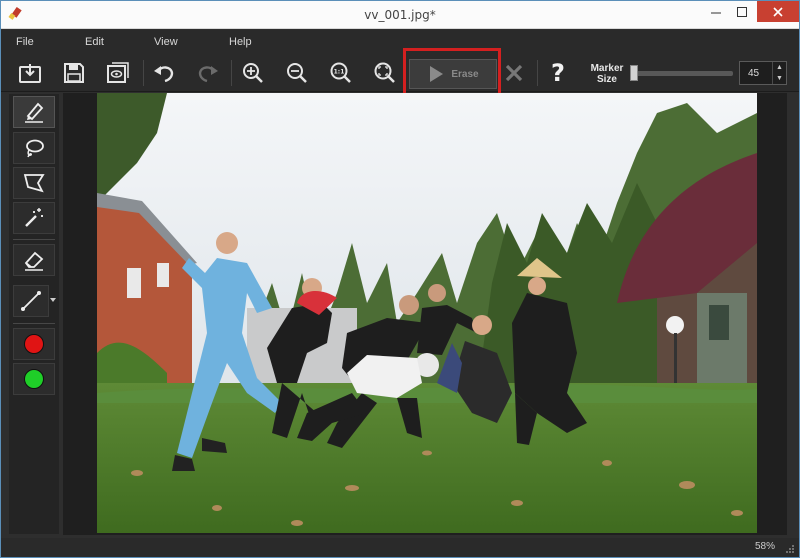  I want to click on svg-text: 1:1, so click(339, 72).